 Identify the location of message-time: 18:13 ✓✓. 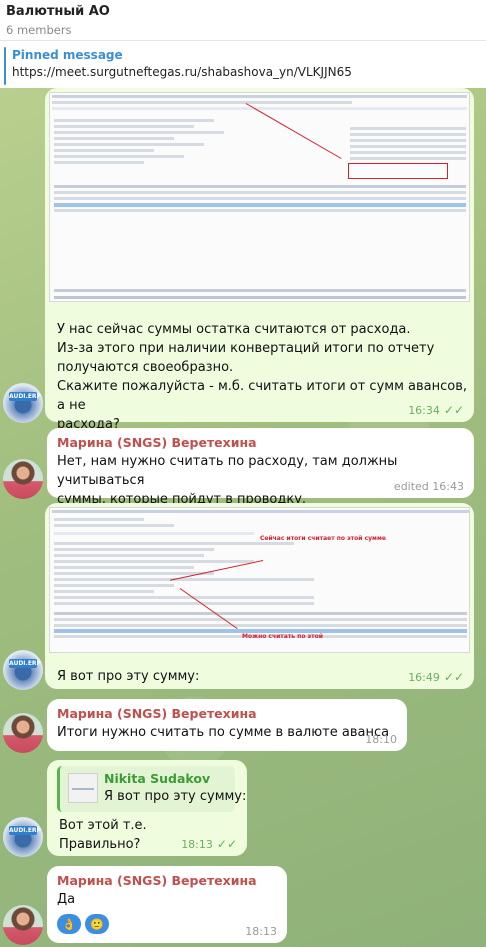
(209, 844).